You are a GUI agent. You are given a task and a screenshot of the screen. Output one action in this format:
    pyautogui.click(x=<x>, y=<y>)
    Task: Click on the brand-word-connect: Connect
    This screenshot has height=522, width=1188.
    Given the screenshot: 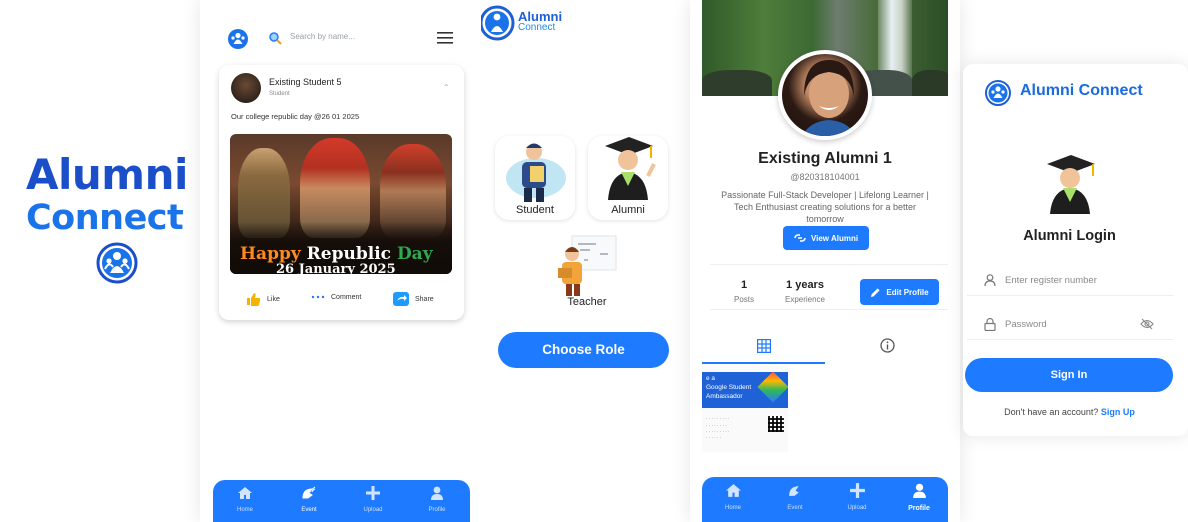 What is the action you would take?
    pyautogui.click(x=105, y=218)
    